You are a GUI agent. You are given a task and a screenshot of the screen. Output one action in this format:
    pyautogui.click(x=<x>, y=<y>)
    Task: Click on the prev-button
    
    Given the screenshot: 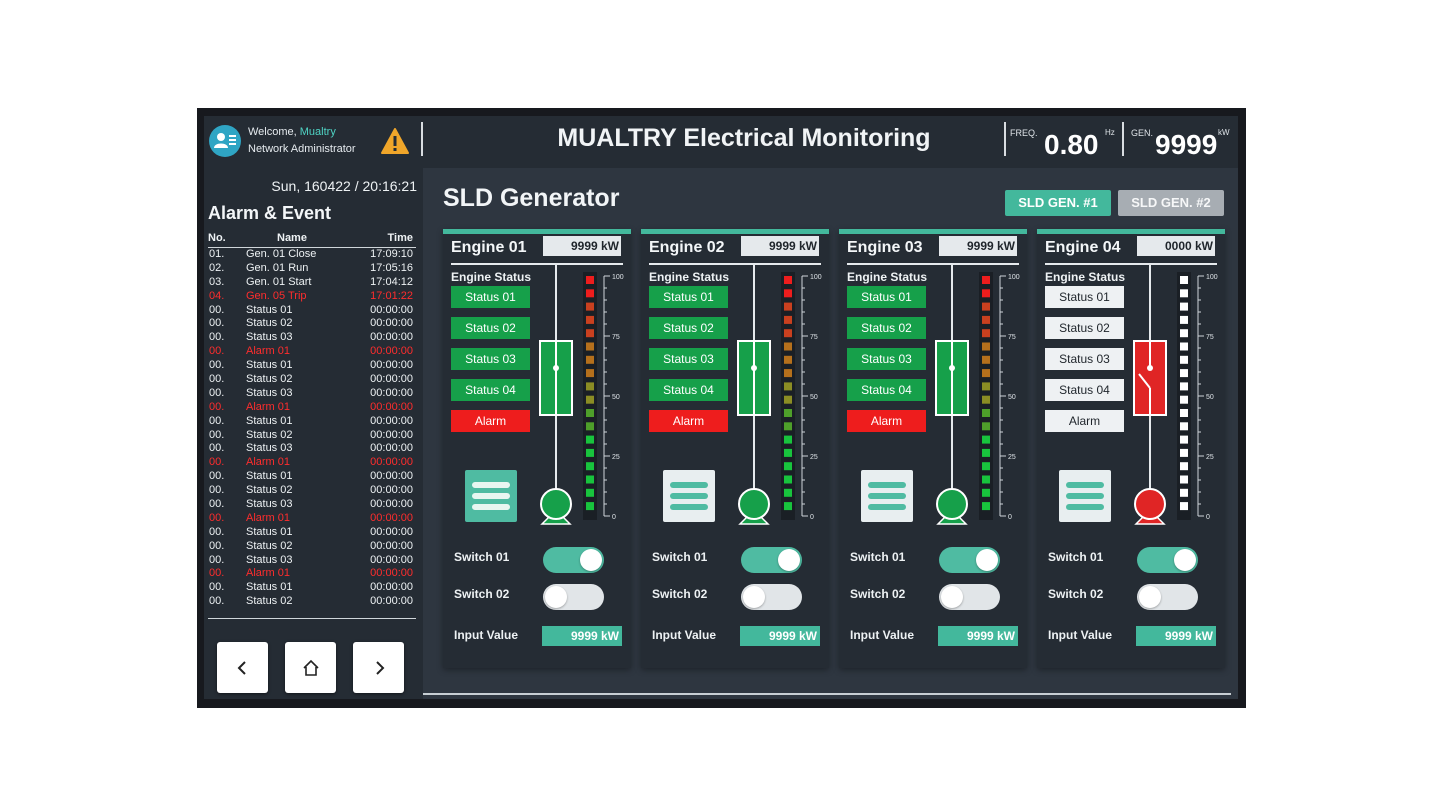 What is the action you would take?
    pyautogui.click(x=242, y=667)
    